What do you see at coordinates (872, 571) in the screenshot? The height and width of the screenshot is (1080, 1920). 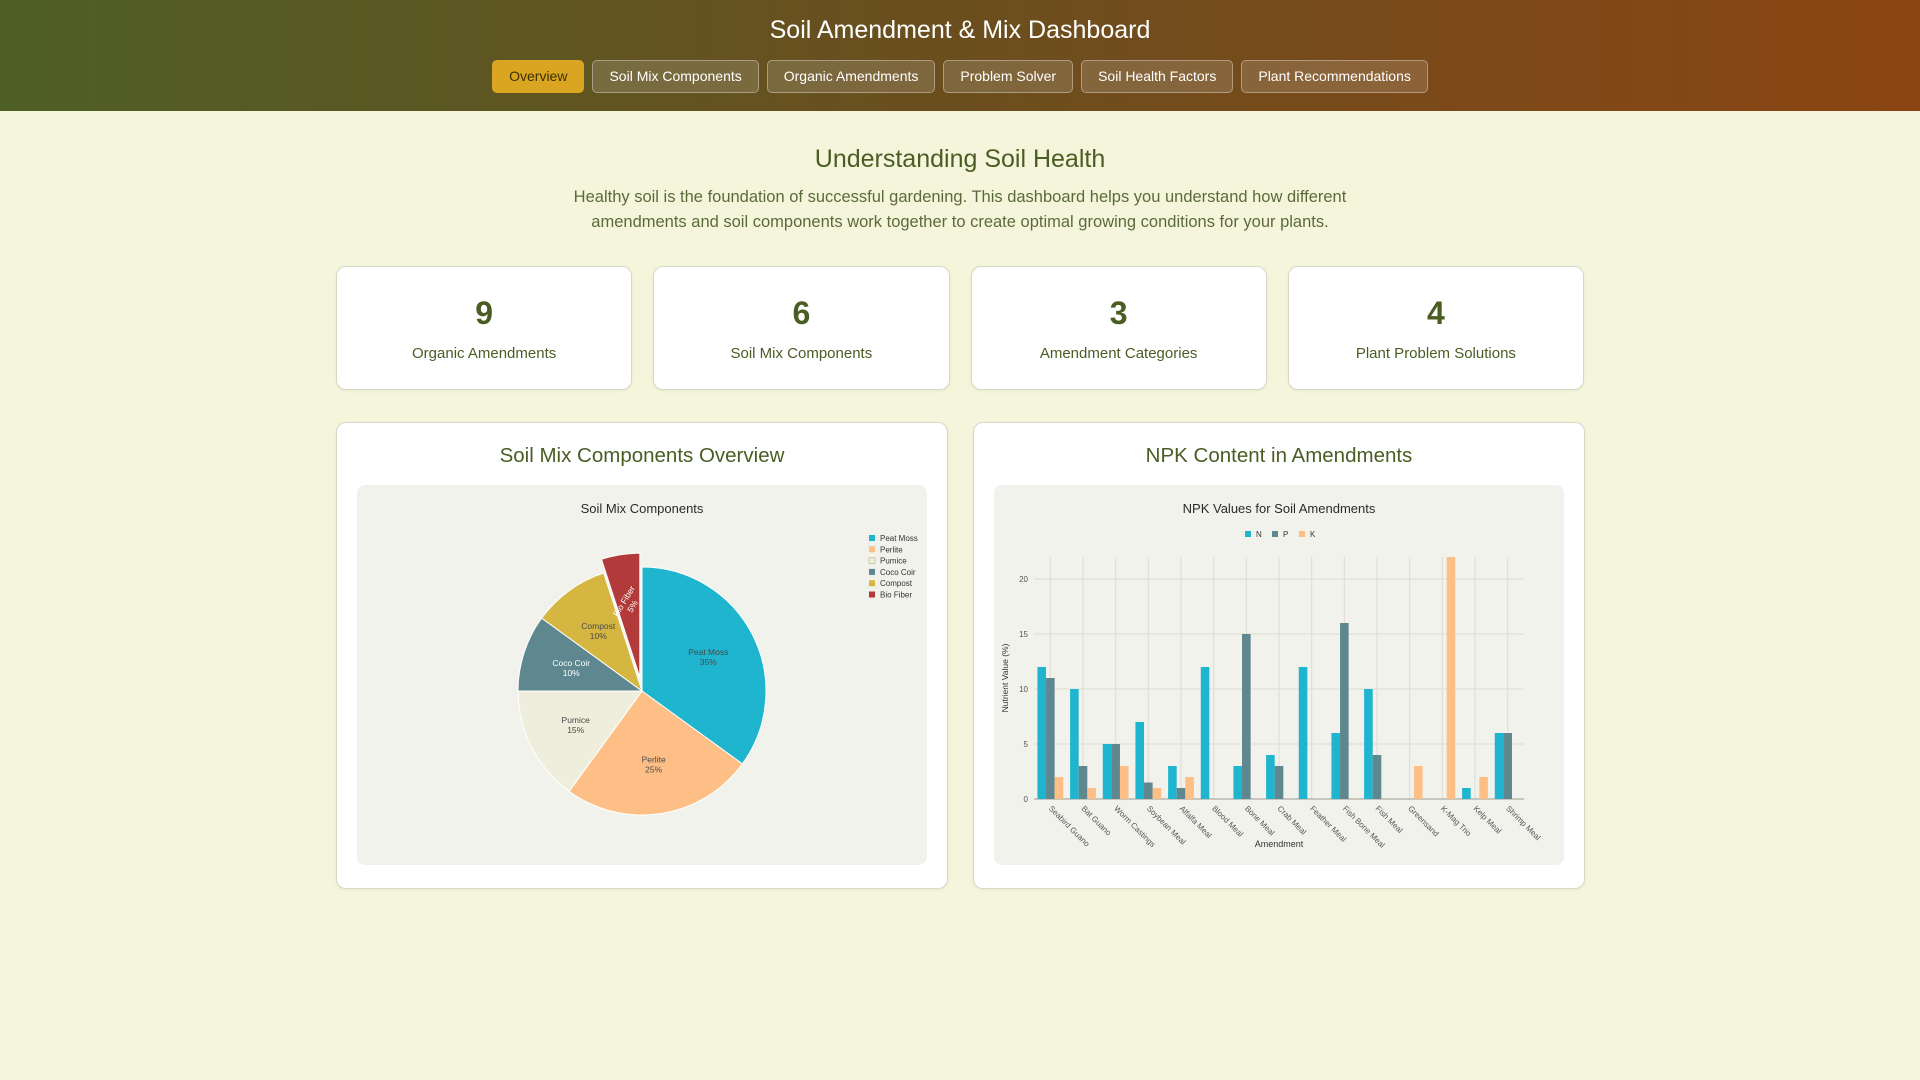 I see `legend-swatch-coco-coir` at bounding box center [872, 571].